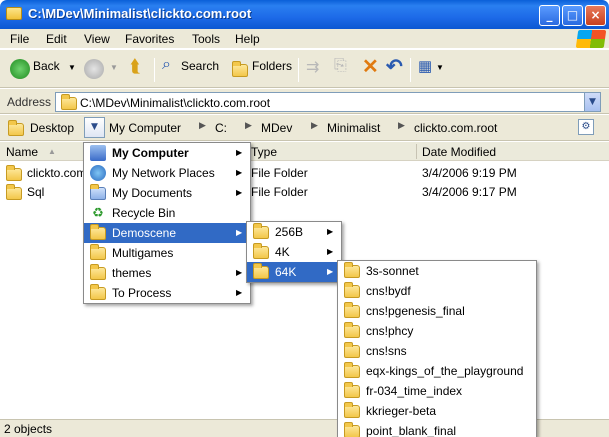 The height and width of the screenshot is (437, 609). I want to click on back-button: Back, so click(46, 66).